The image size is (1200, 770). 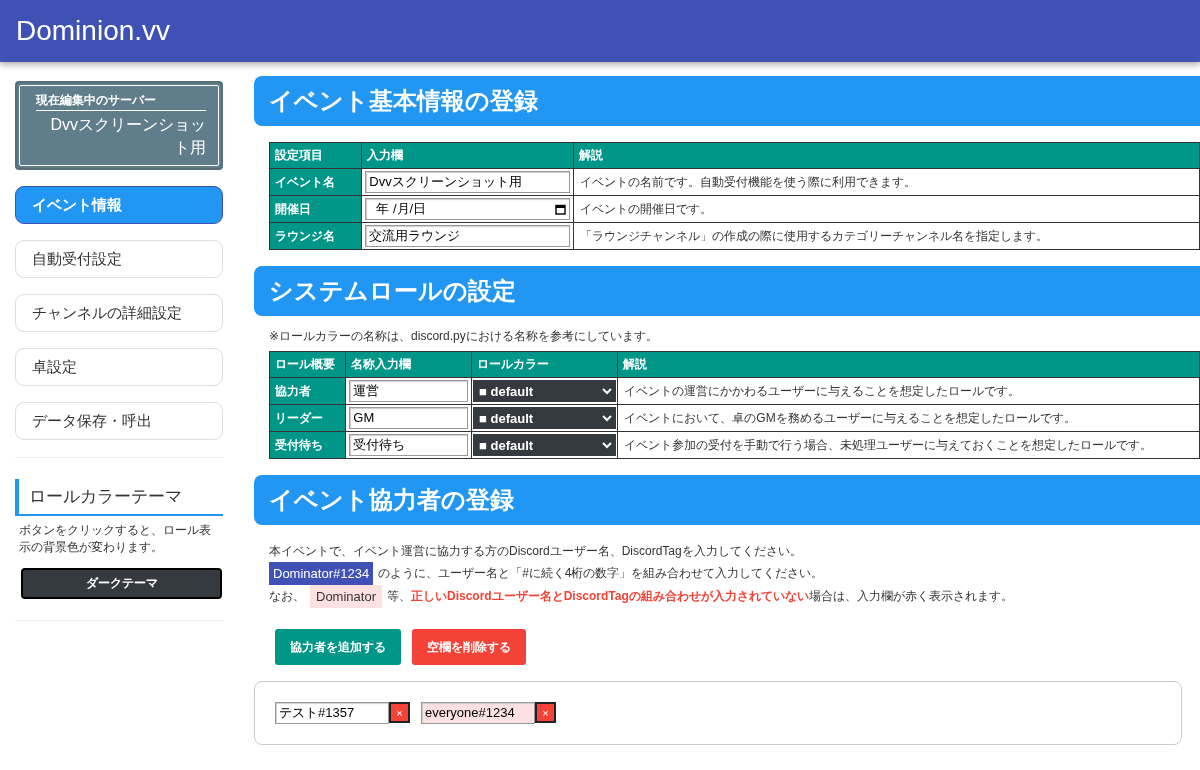 What do you see at coordinates (332, 713) in the screenshot?
I see `collaborator-field: テスト#1357` at bounding box center [332, 713].